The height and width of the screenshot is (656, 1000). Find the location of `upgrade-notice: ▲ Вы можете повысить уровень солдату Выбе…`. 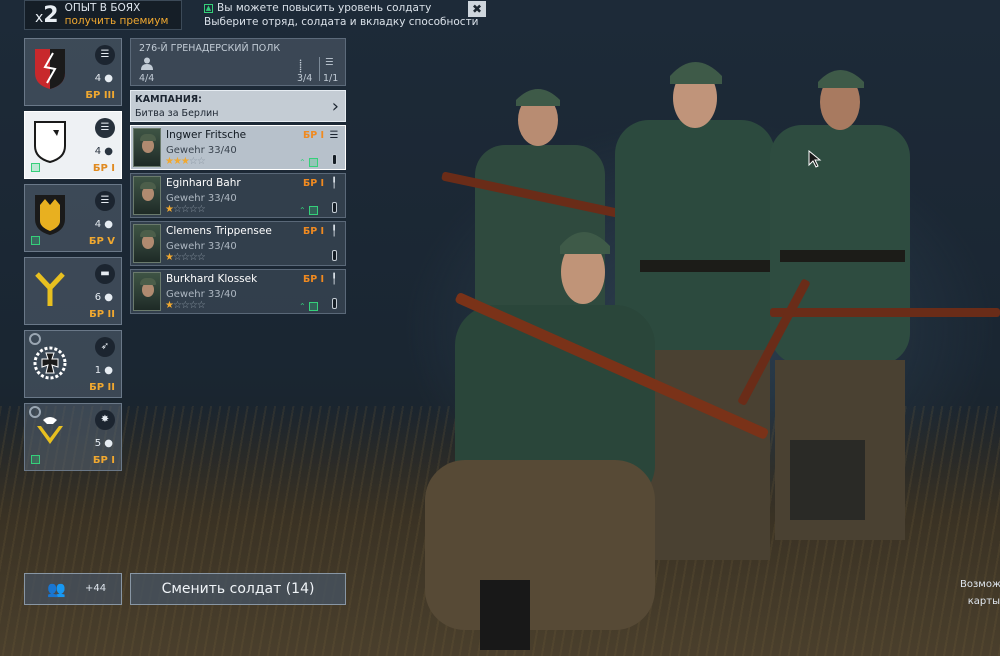

upgrade-notice: ▲ Вы можете повысить уровень солдату Выбе… is located at coordinates (341, 15).